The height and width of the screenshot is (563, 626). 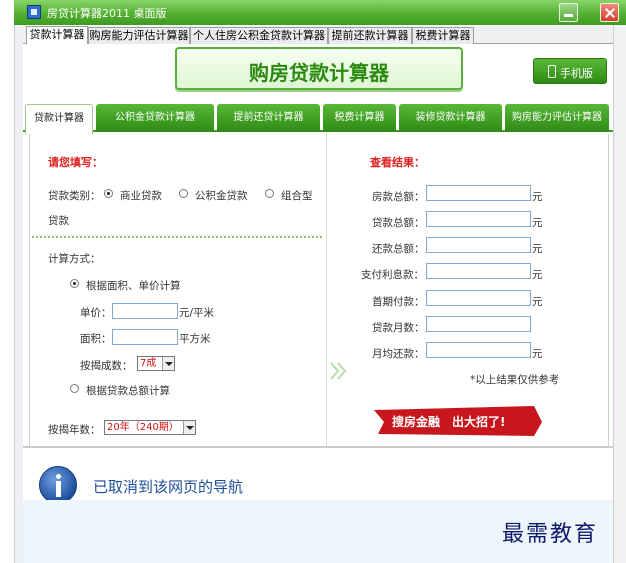 I want to click on loan-type-wrap: 贷款, so click(x=58, y=221).